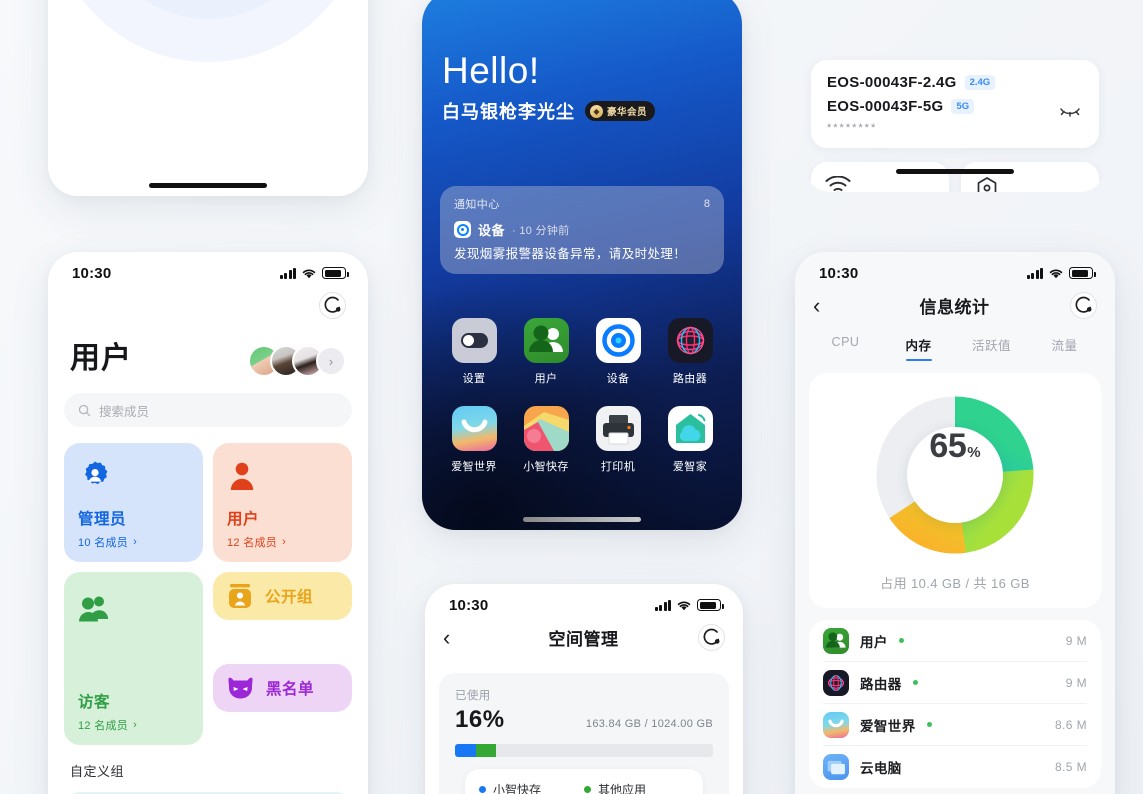 This screenshot has width=1143, height=794. What do you see at coordinates (587, 789) in the screenshot?
I see `legend-dot` at bounding box center [587, 789].